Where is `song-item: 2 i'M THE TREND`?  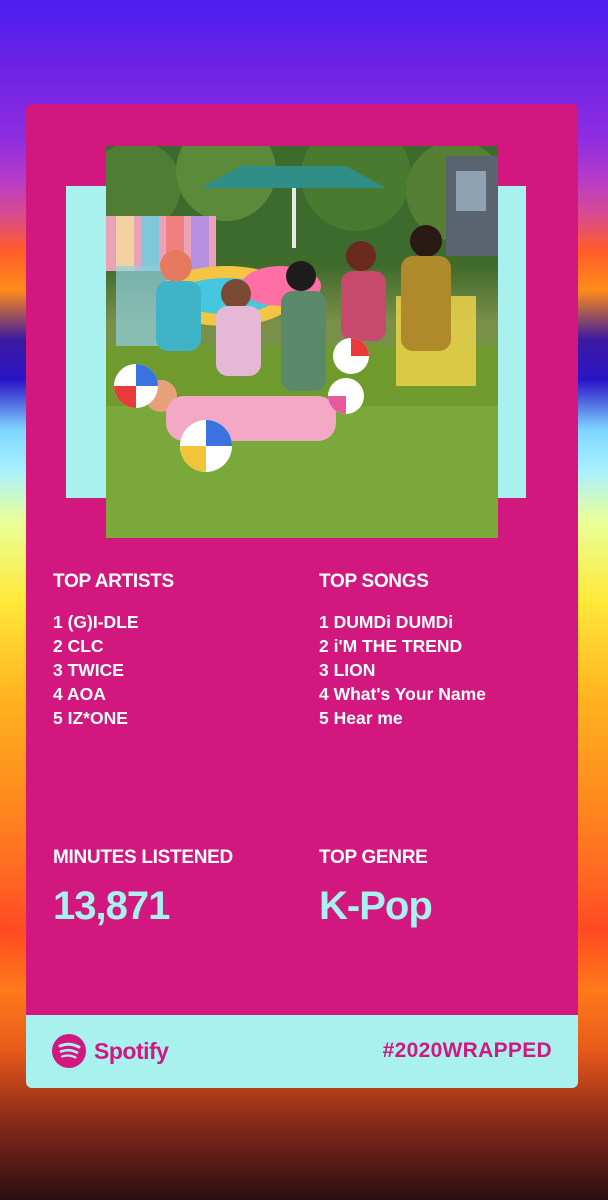 song-item: 2 i'M THE TREND is located at coordinates (391, 646).